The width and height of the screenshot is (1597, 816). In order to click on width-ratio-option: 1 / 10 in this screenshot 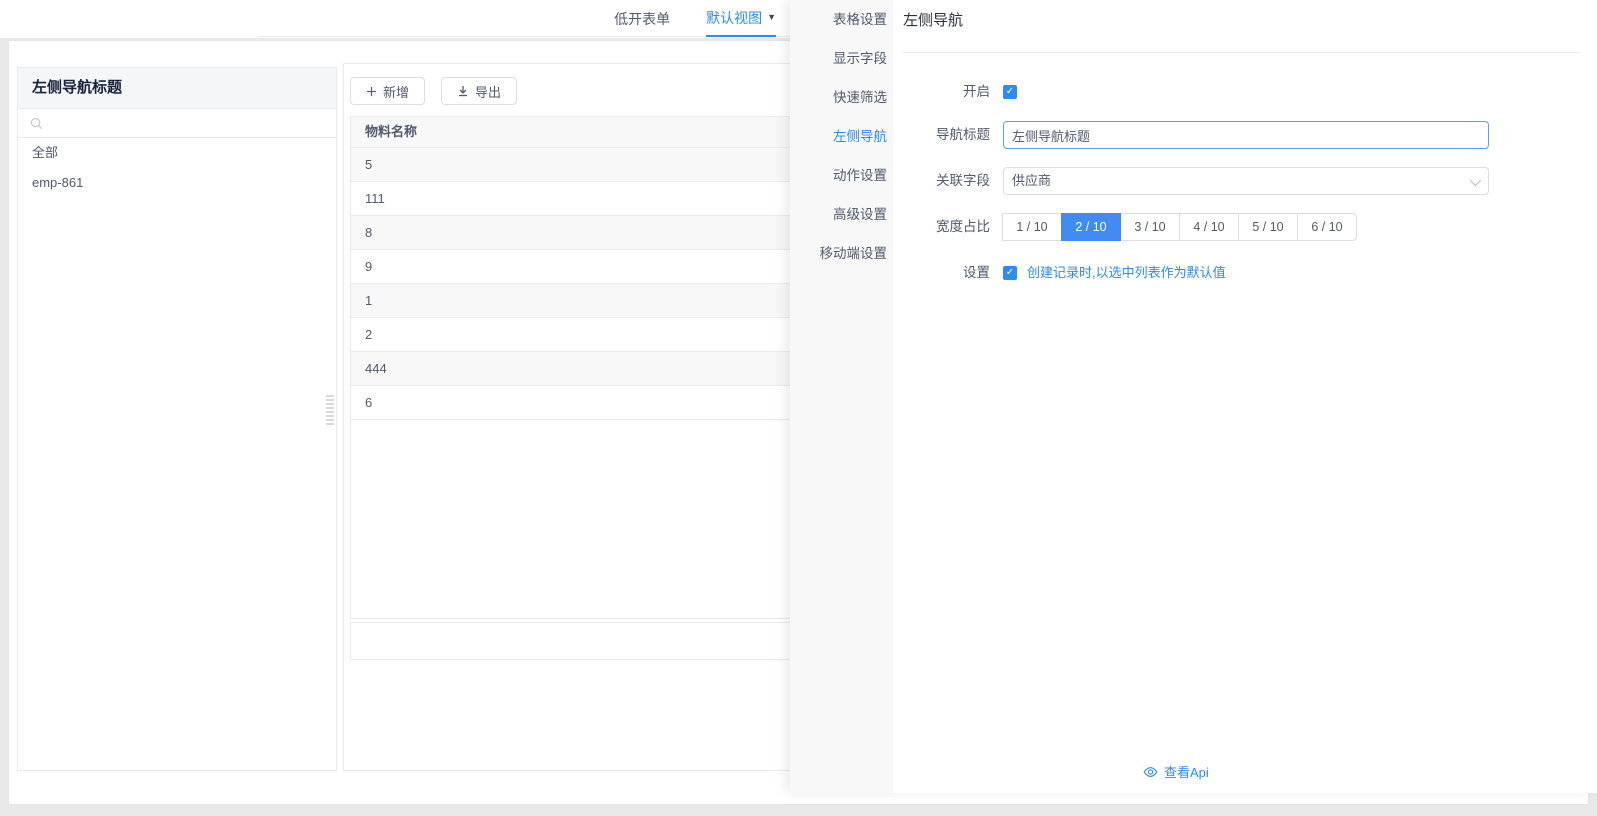, I will do `click(1032, 227)`.